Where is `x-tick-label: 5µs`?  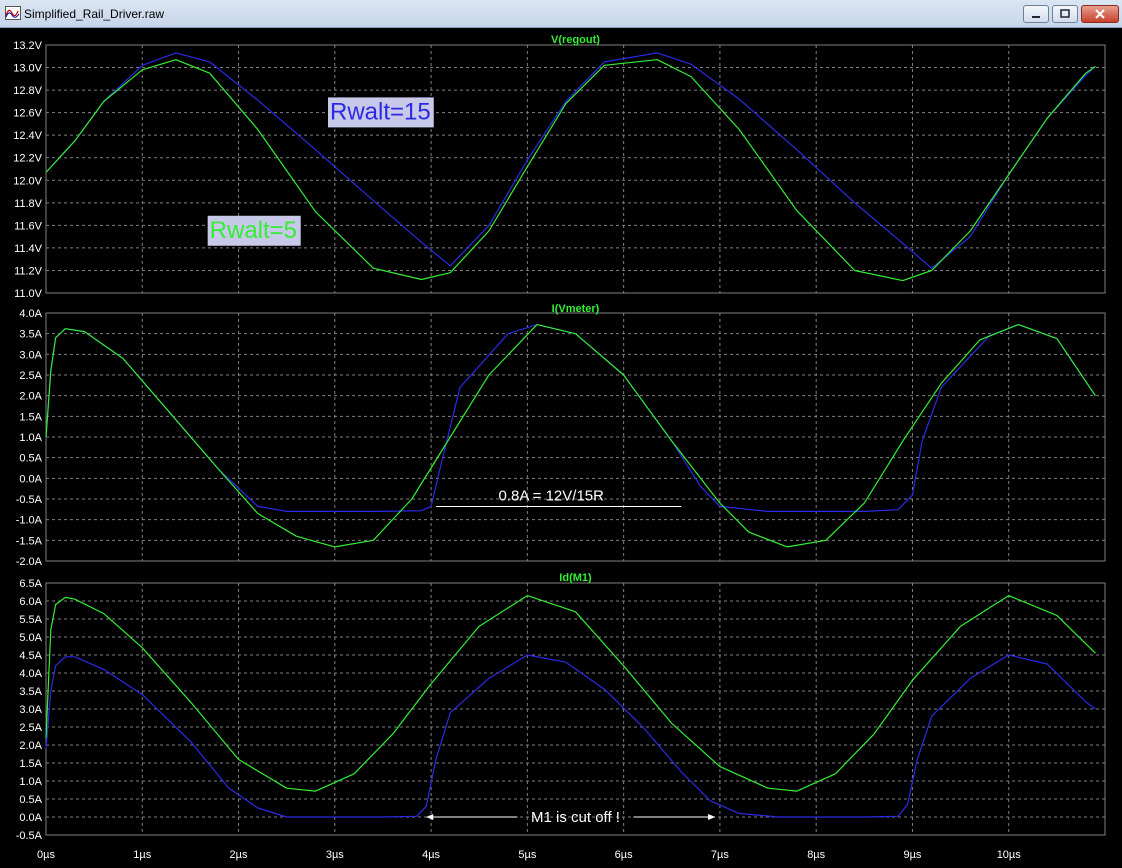 x-tick-label: 5µs is located at coordinates (527, 855).